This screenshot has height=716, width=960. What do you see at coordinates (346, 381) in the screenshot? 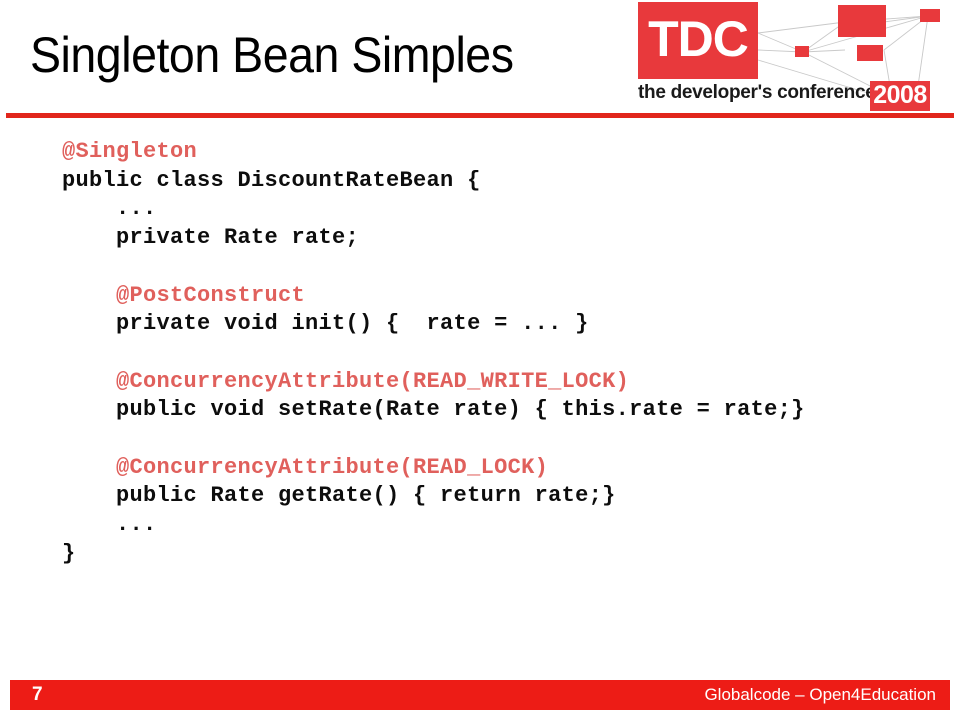
I see `code-line: @ConcurrencyAttribute(READ_WRITE_LOCK)` at bounding box center [346, 381].